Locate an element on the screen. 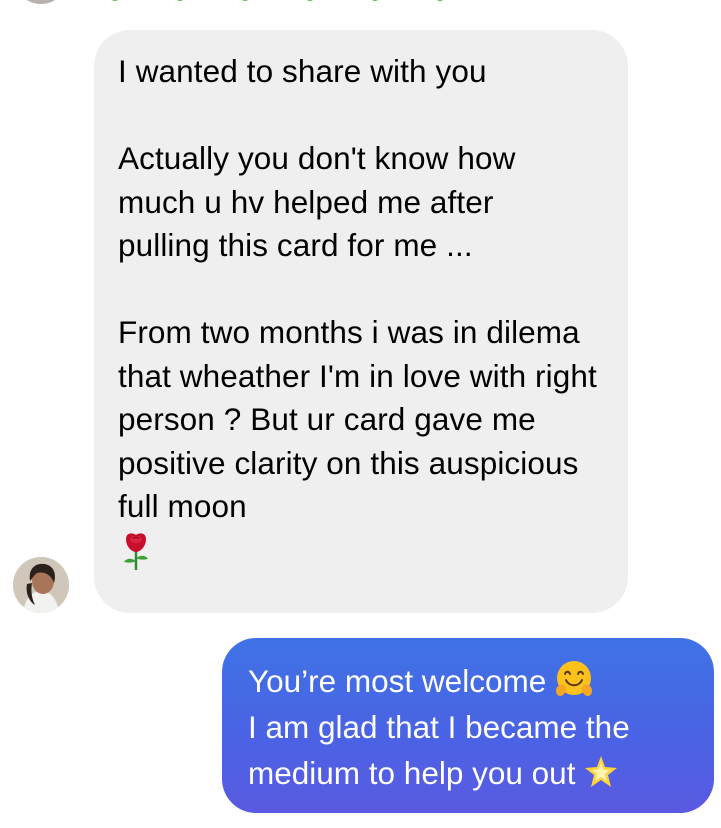 The image size is (721, 828). hugging-face-emoji-icon is located at coordinates (574, 678).